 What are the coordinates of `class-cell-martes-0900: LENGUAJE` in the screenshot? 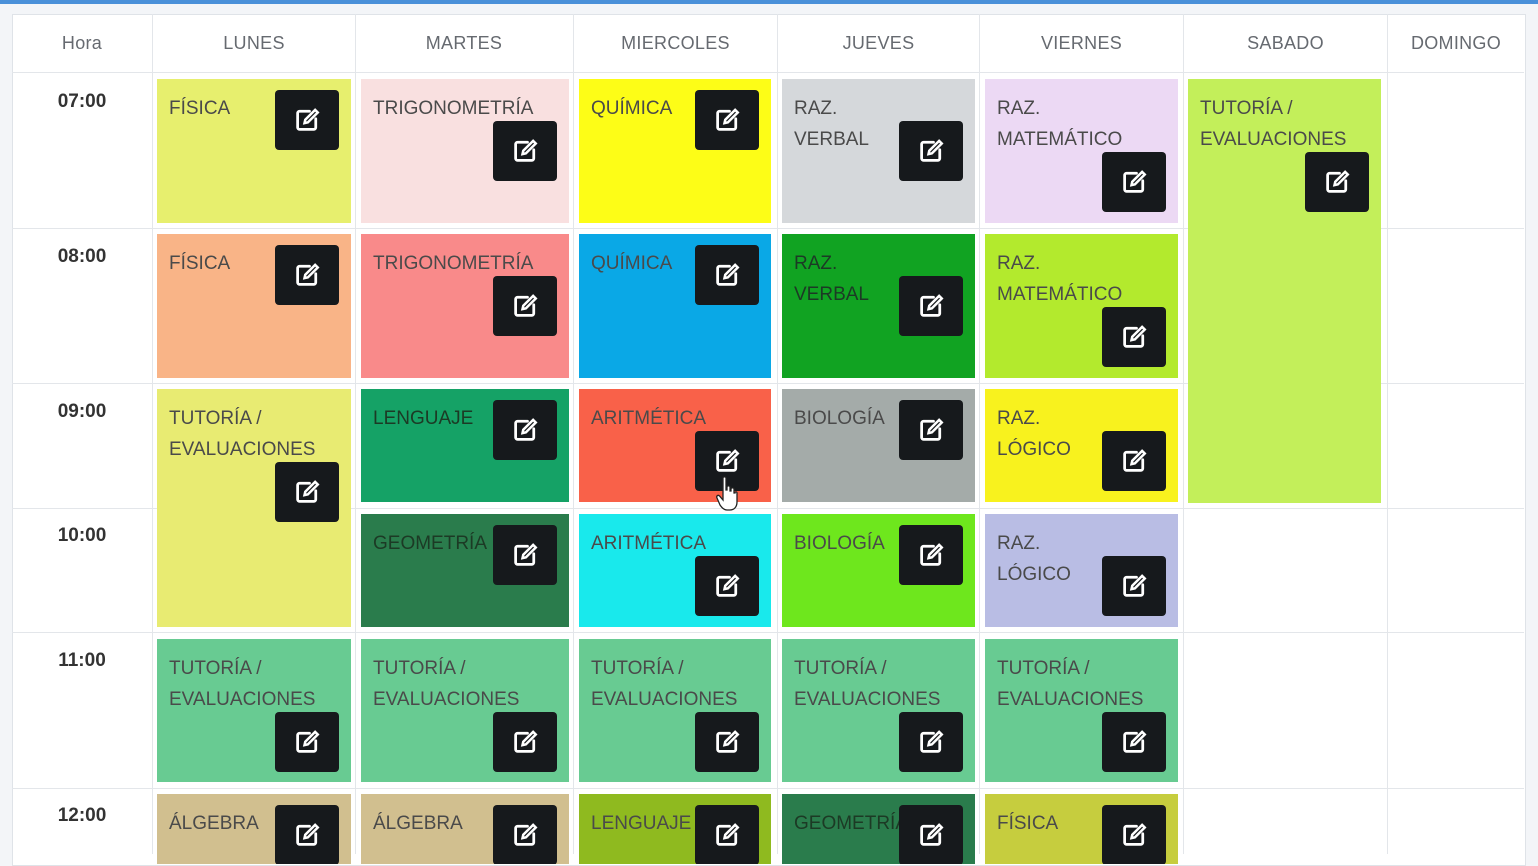 It's located at (465, 445).